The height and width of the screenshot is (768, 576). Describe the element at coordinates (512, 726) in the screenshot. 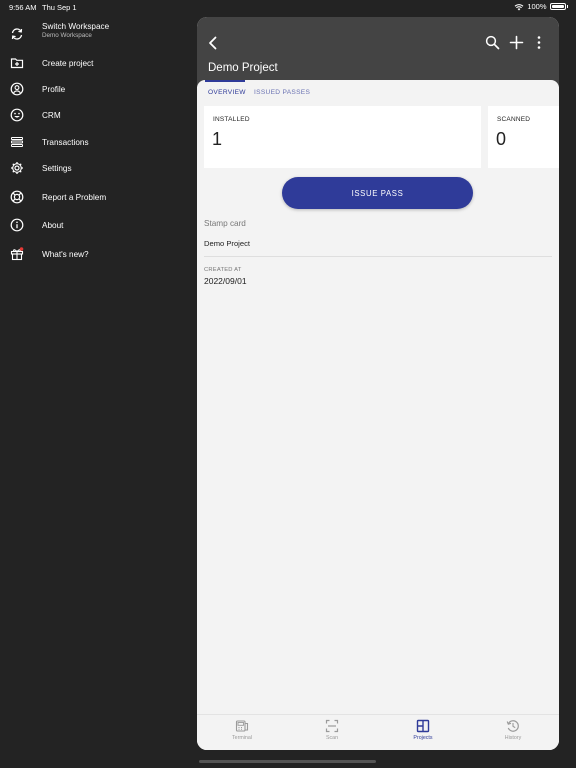

I see `history-icon` at that location.